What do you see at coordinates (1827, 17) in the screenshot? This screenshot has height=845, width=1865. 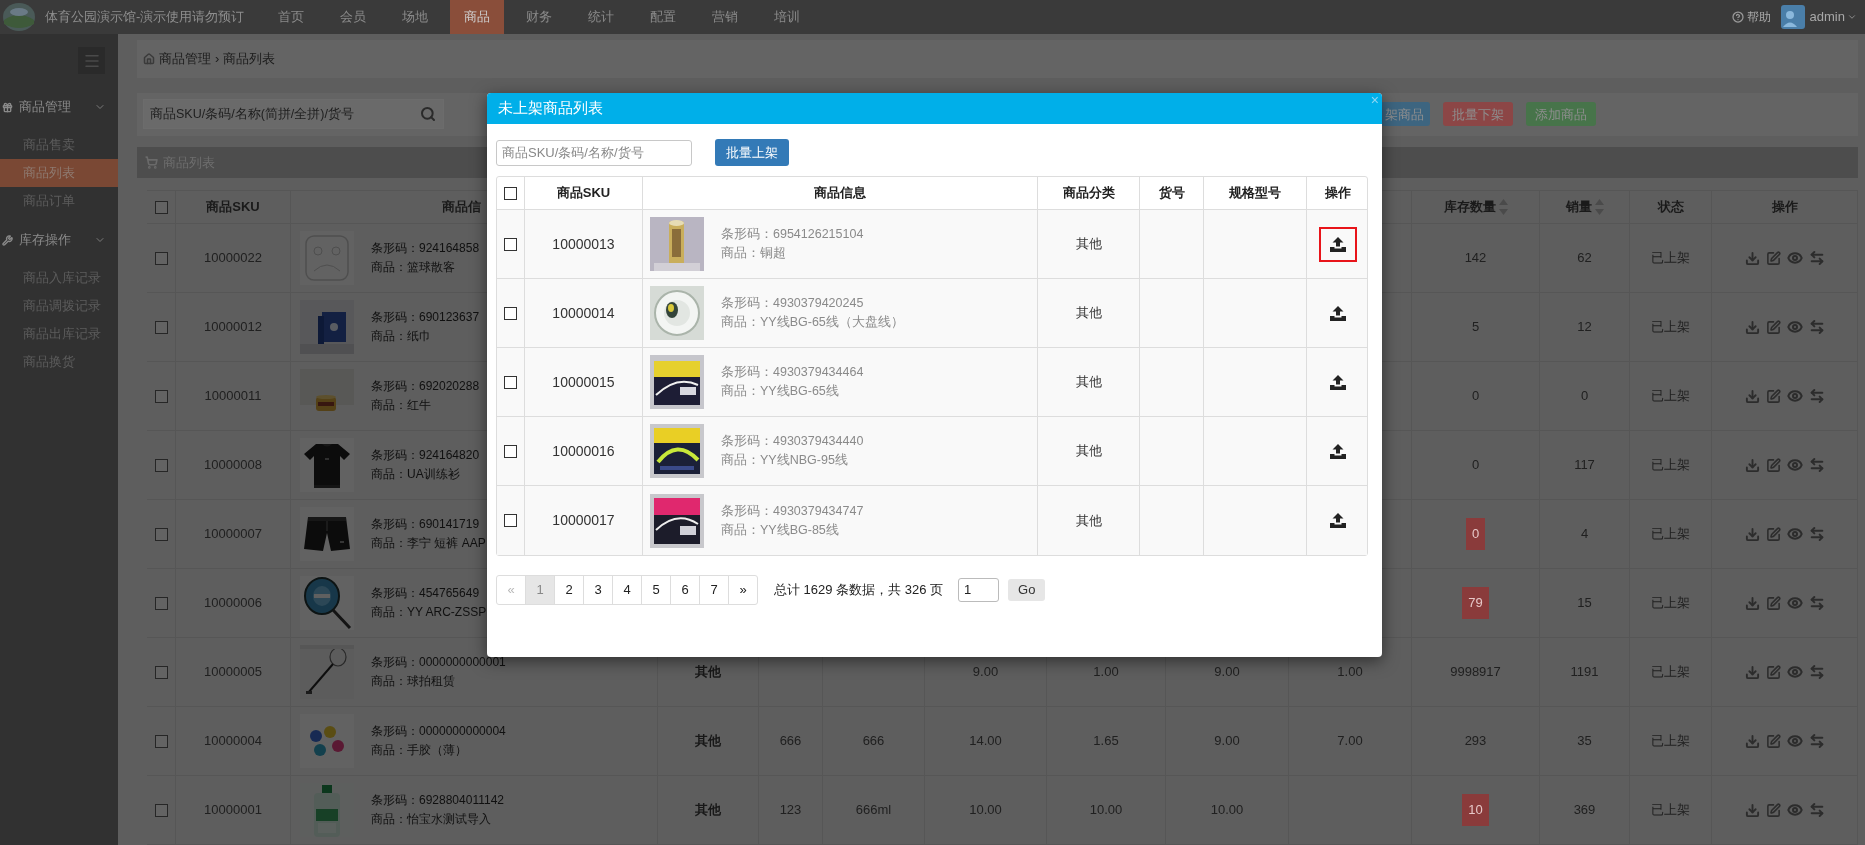 I see `user-name: admin` at bounding box center [1827, 17].